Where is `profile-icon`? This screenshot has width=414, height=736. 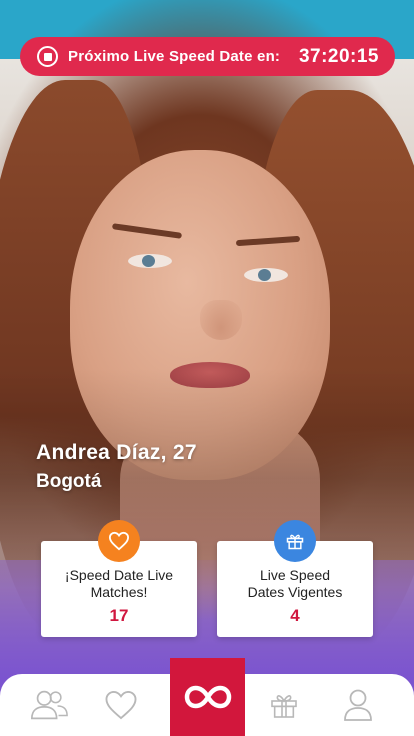 profile-icon is located at coordinates (358, 705).